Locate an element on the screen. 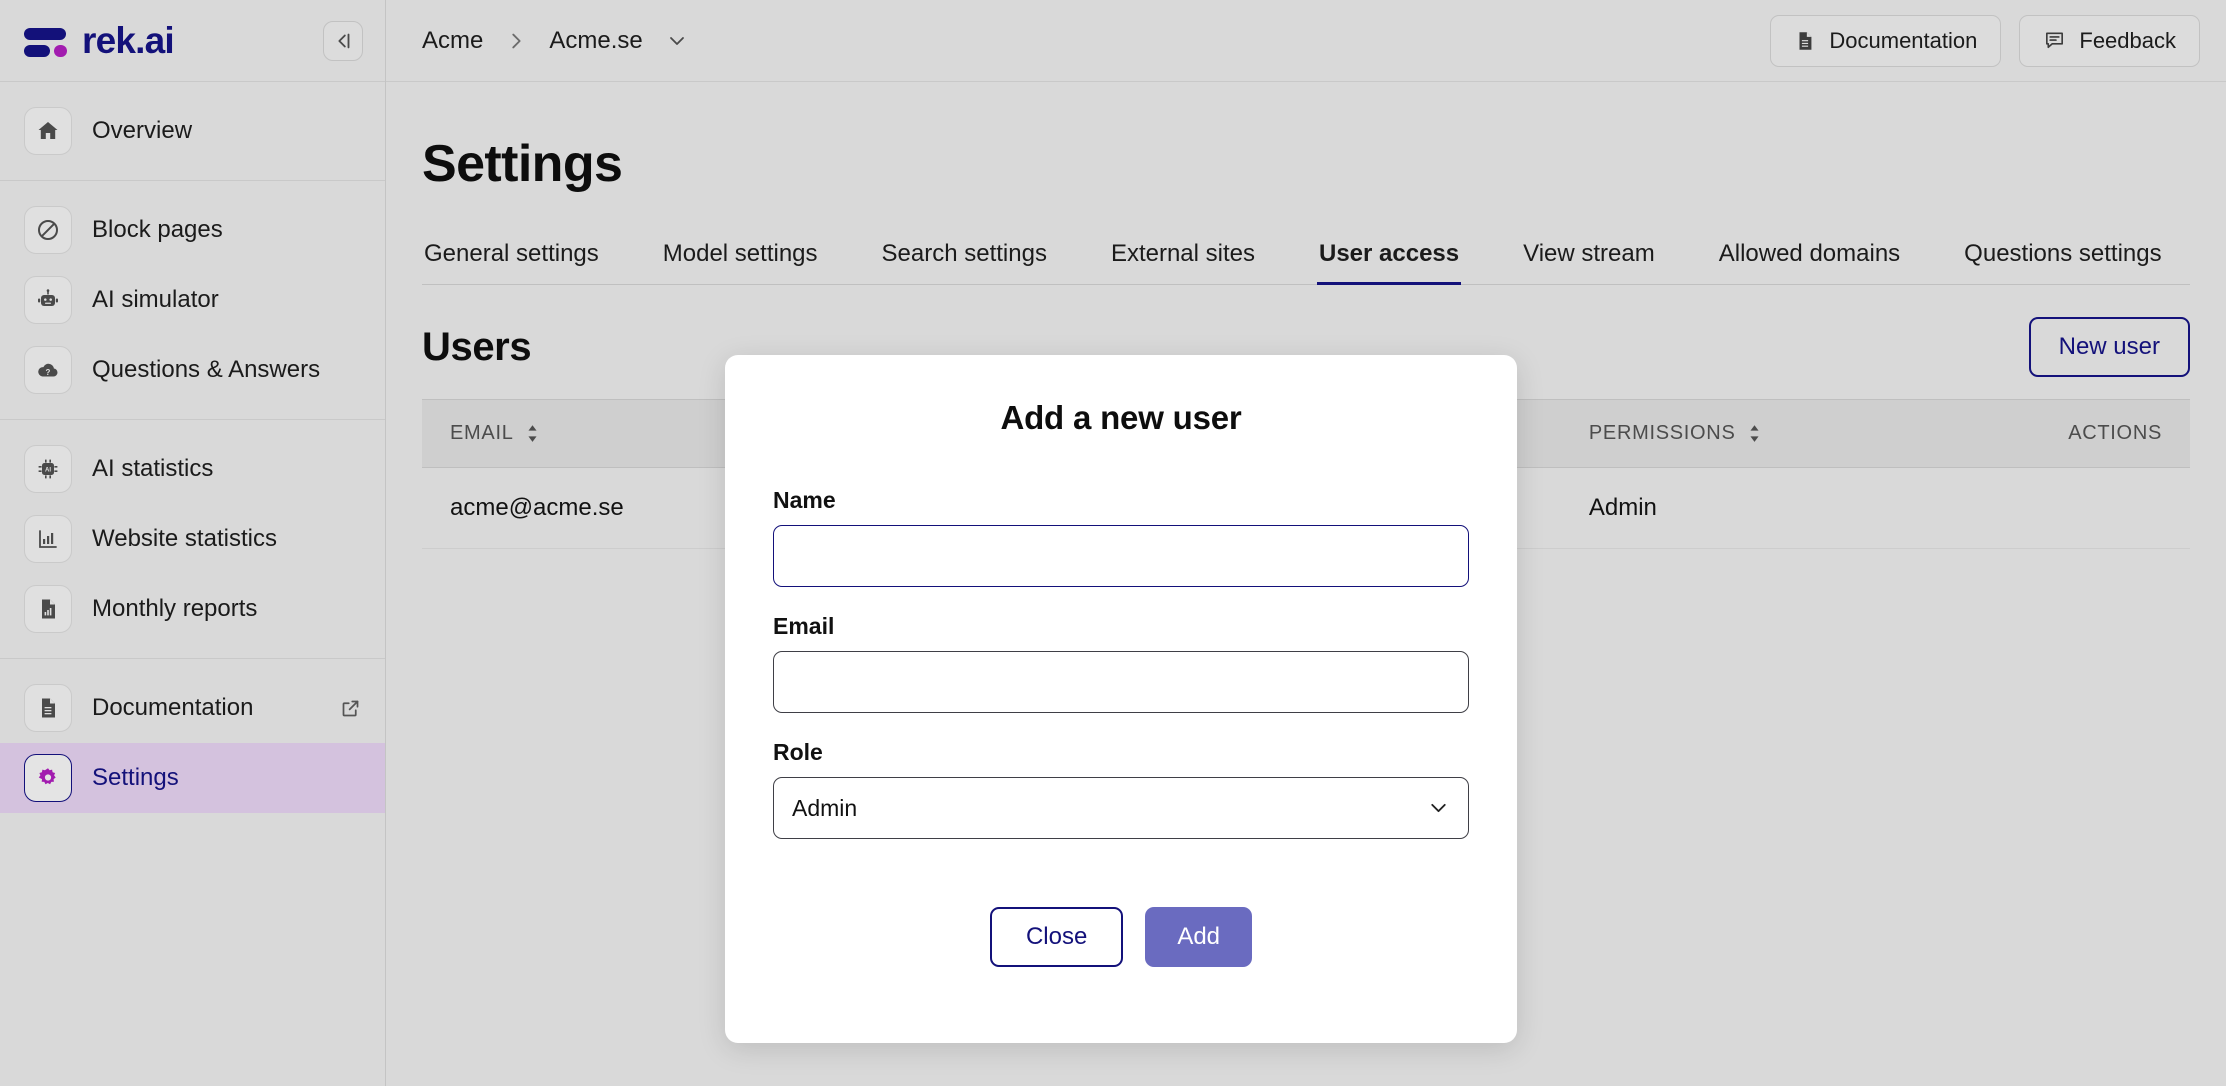 Image resolution: width=2226 pixels, height=1086 pixels. breadcrumb-item-org: Acme is located at coordinates (452, 41).